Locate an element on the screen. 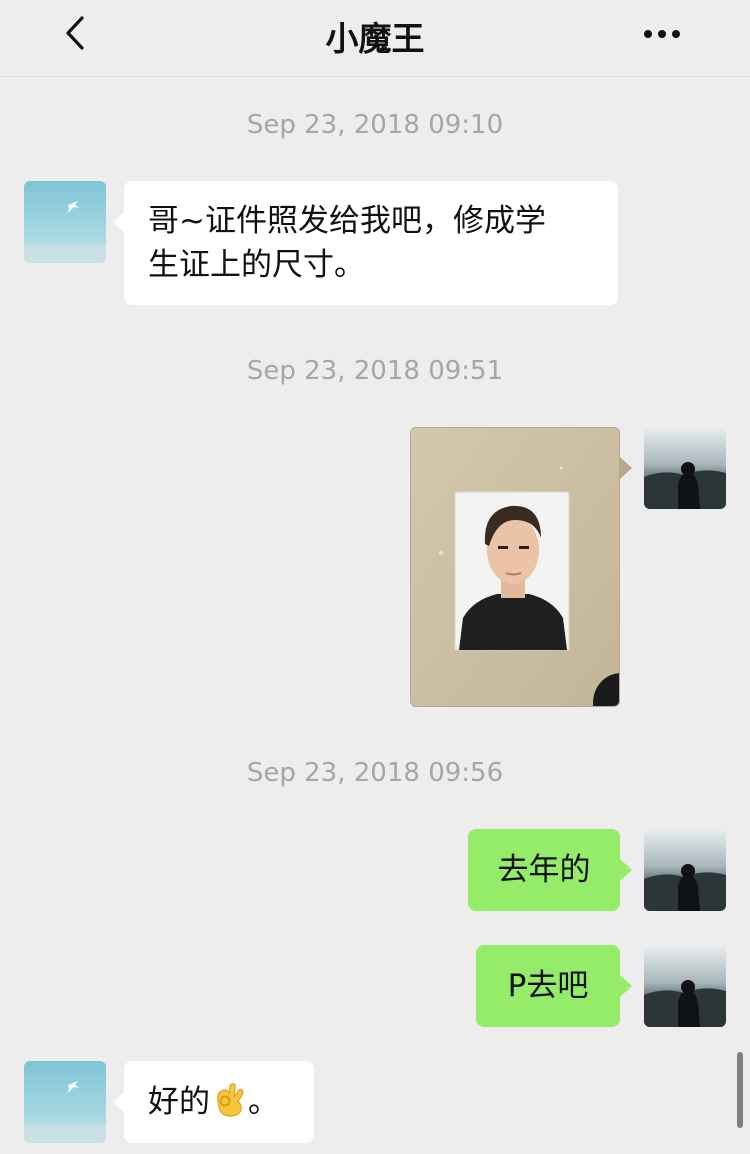 Image resolution: width=750 pixels, height=1154 pixels. chat-title: 小魔王 is located at coordinates (375, 38).